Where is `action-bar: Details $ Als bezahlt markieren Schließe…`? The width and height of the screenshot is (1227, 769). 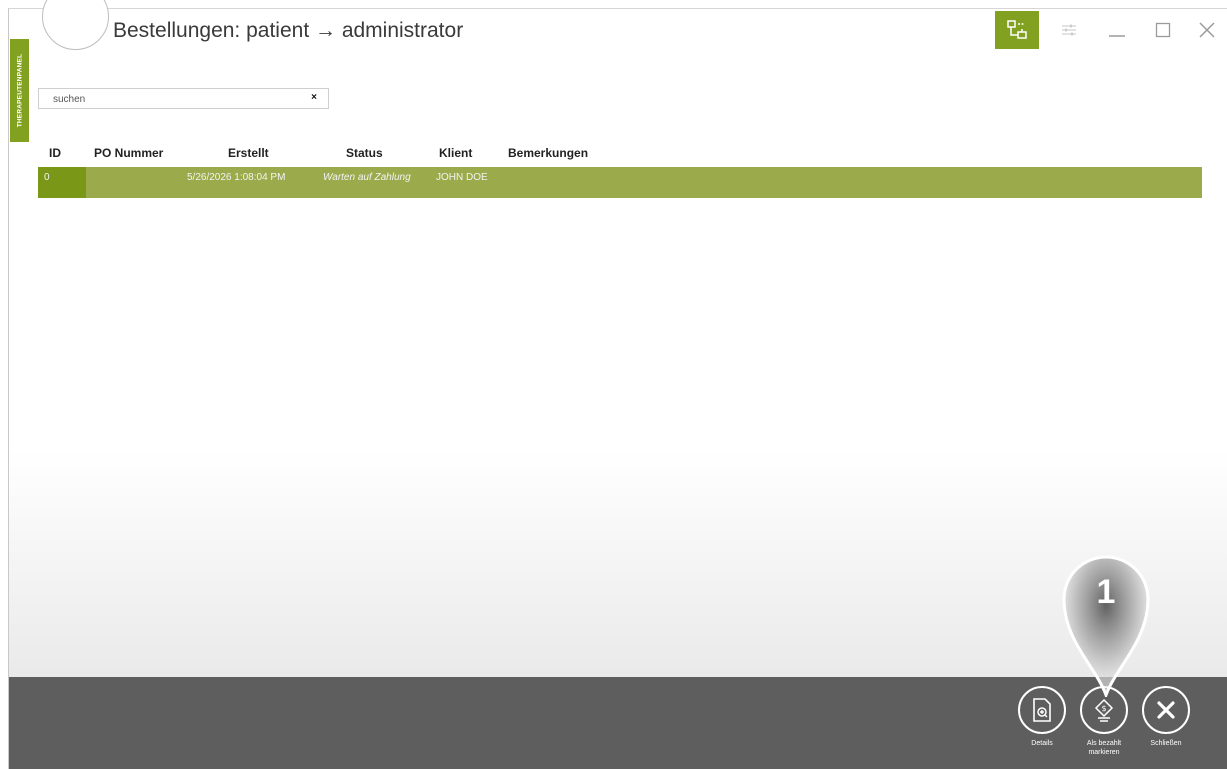 action-bar: Details $ Als bezahlt markieren Schließe… is located at coordinates (618, 723).